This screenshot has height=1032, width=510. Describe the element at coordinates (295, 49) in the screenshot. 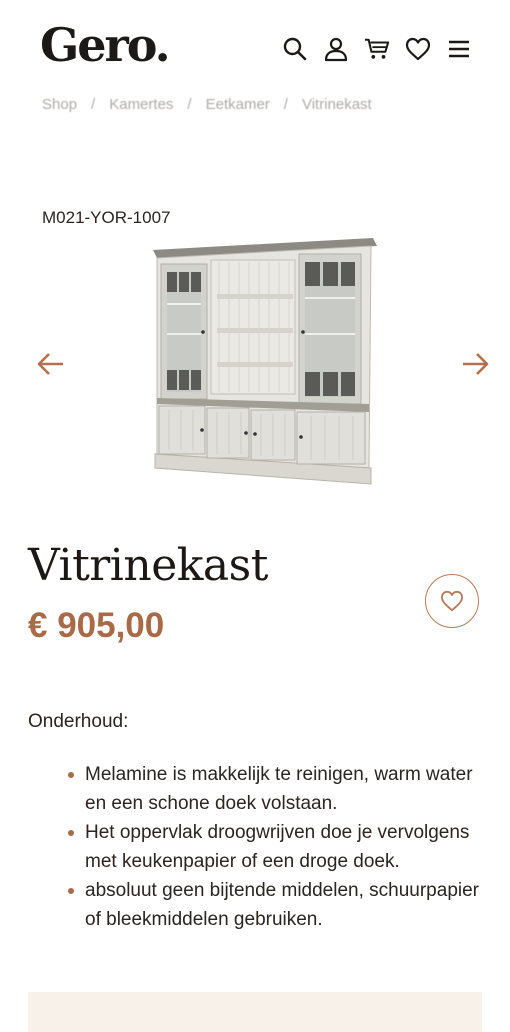

I see `search-icon` at that location.